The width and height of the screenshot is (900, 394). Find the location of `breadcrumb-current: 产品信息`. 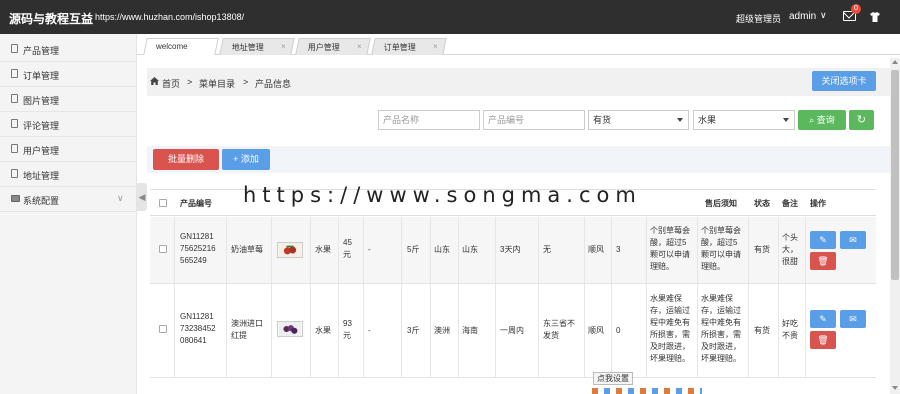

breadcrumb-current: 产品信息 is located at coordinates (273, 84).